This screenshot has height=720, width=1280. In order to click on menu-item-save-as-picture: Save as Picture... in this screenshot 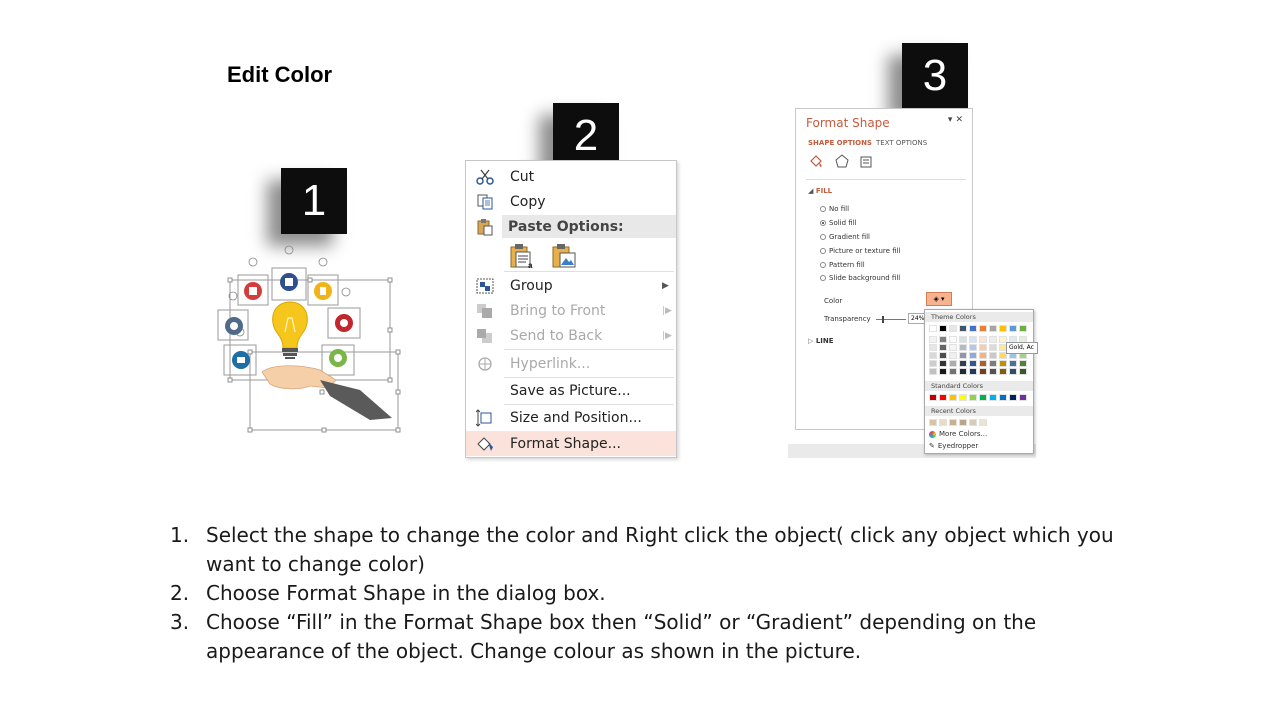, I will do `click(571, 390)`.